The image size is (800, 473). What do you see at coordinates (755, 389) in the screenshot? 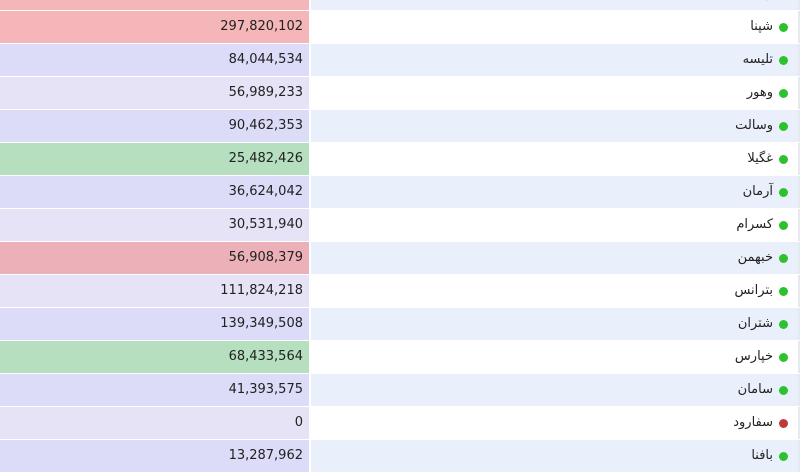
I see `symbol-name: سامان` at bounding box center [755, 389].